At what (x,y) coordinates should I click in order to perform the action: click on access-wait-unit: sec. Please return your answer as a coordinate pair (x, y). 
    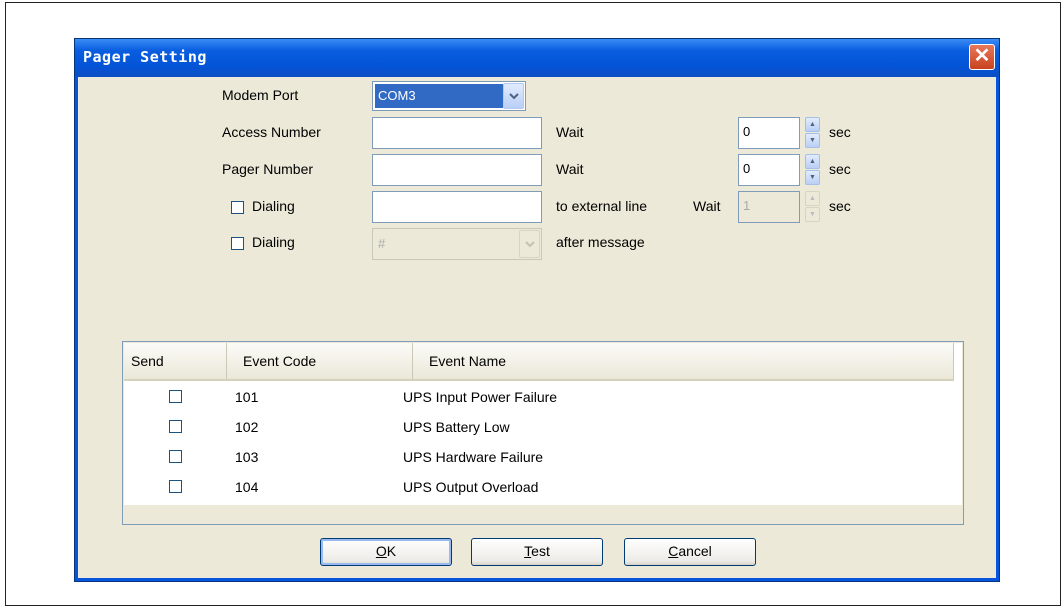
    Looking at the image, I should click on (840, 132).